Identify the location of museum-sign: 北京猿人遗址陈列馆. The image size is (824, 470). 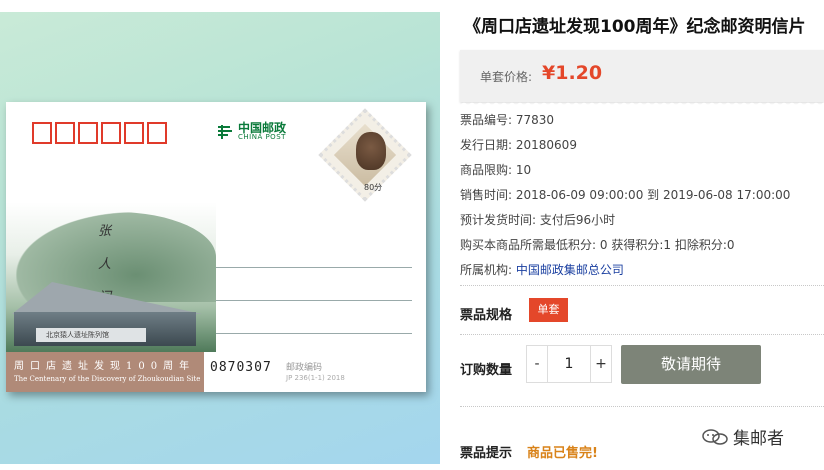
(91, 335).